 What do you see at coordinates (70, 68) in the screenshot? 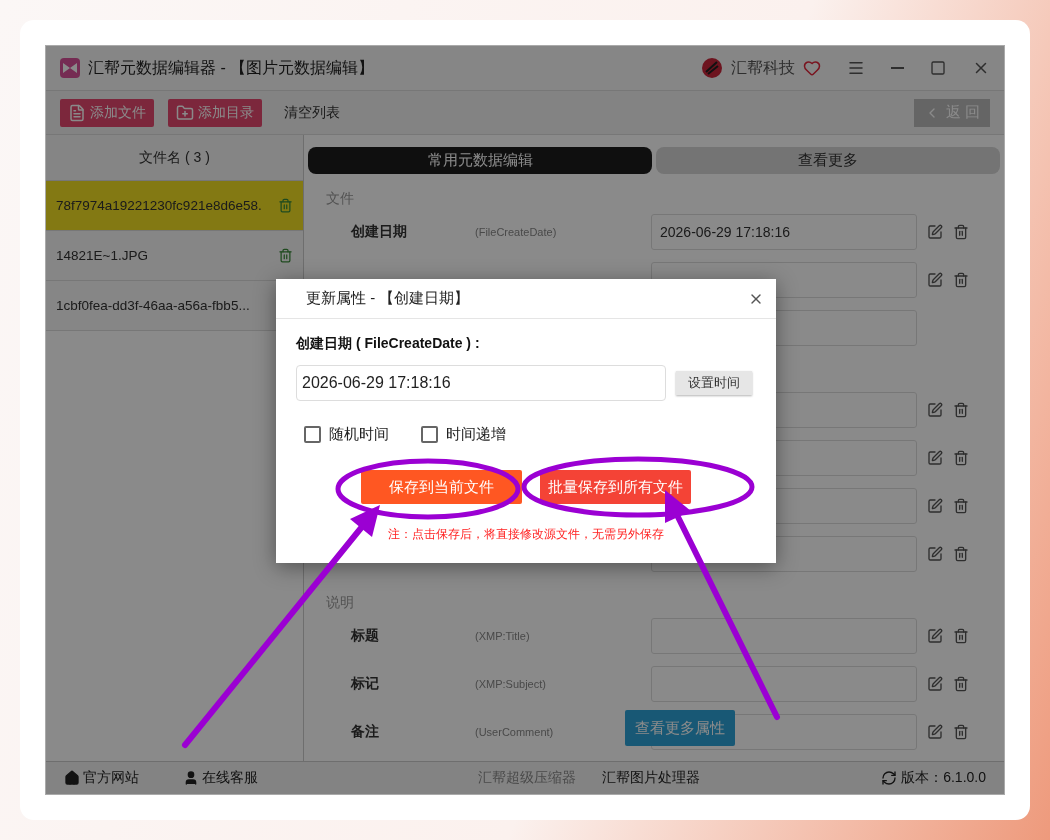
I see `app-logo-icon` at bounding box center [70, 68].